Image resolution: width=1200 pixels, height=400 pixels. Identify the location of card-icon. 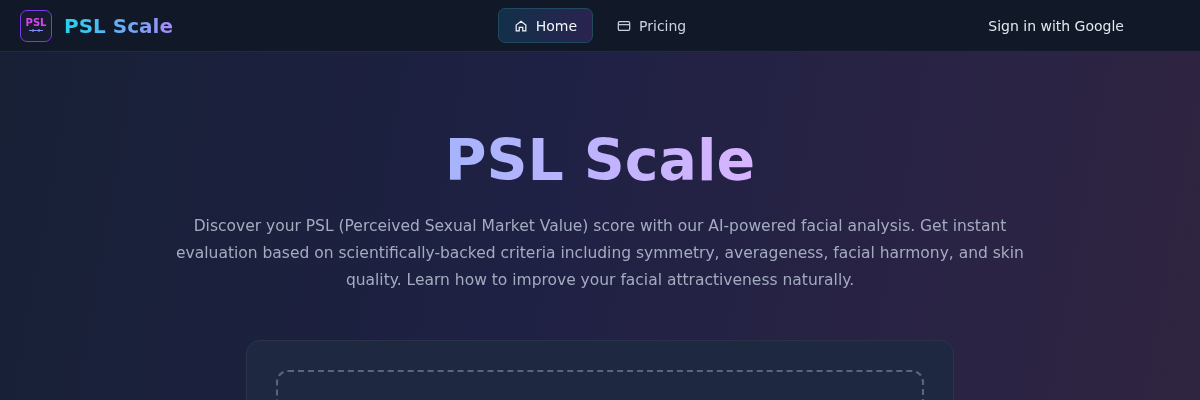
(624, 25).